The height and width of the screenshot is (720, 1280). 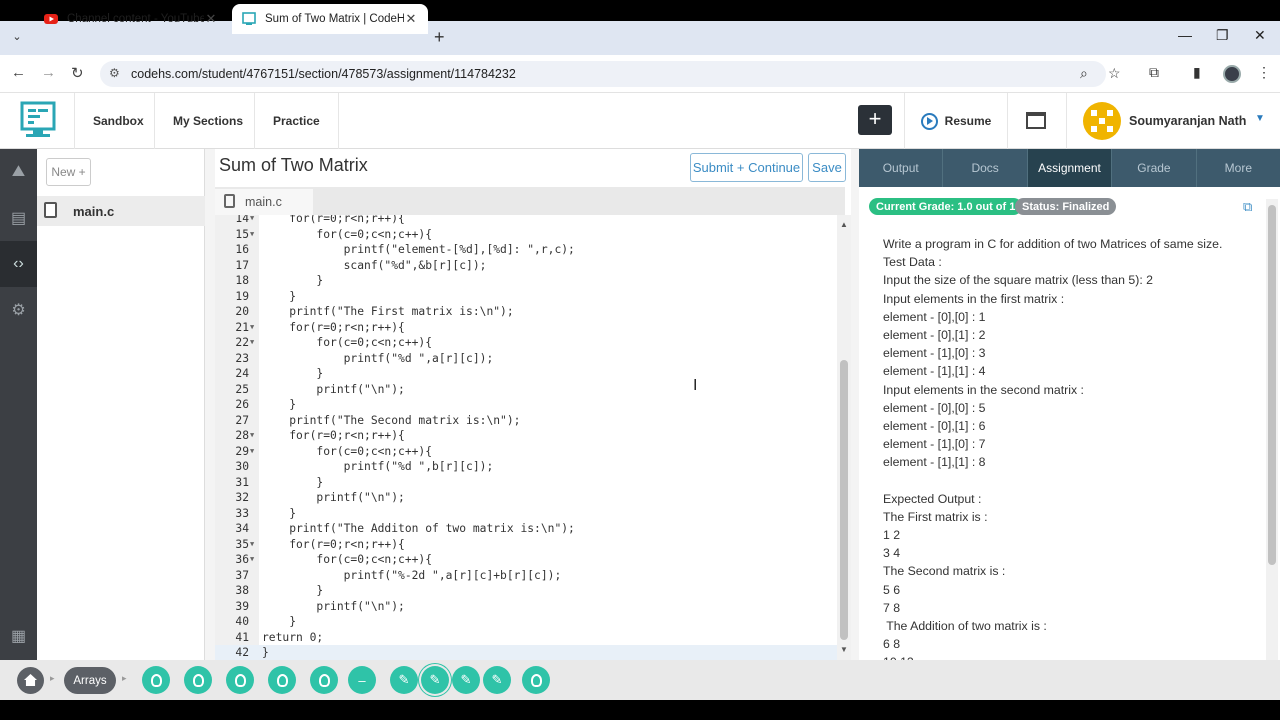 I want to click on chevron-down-icon: ▼, so click(x=1260, y=118).